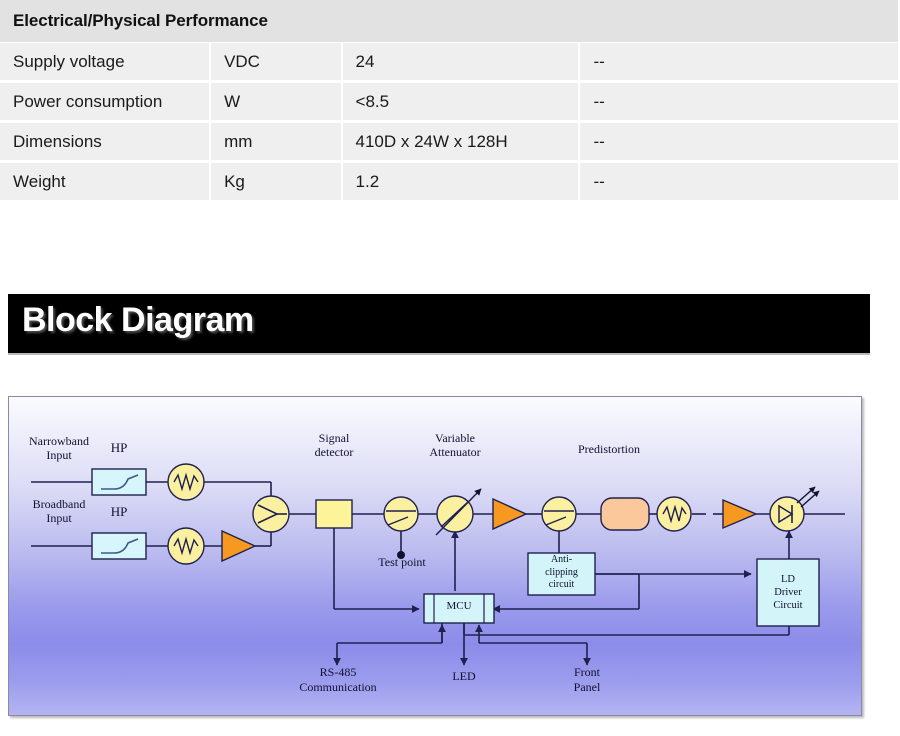 Image resolution: width=900 pixels, height=736 pixels. Describe the element at coordinates (59, 504) in the screenshot. I see `label-broadband-line1: Broadband` at that location.